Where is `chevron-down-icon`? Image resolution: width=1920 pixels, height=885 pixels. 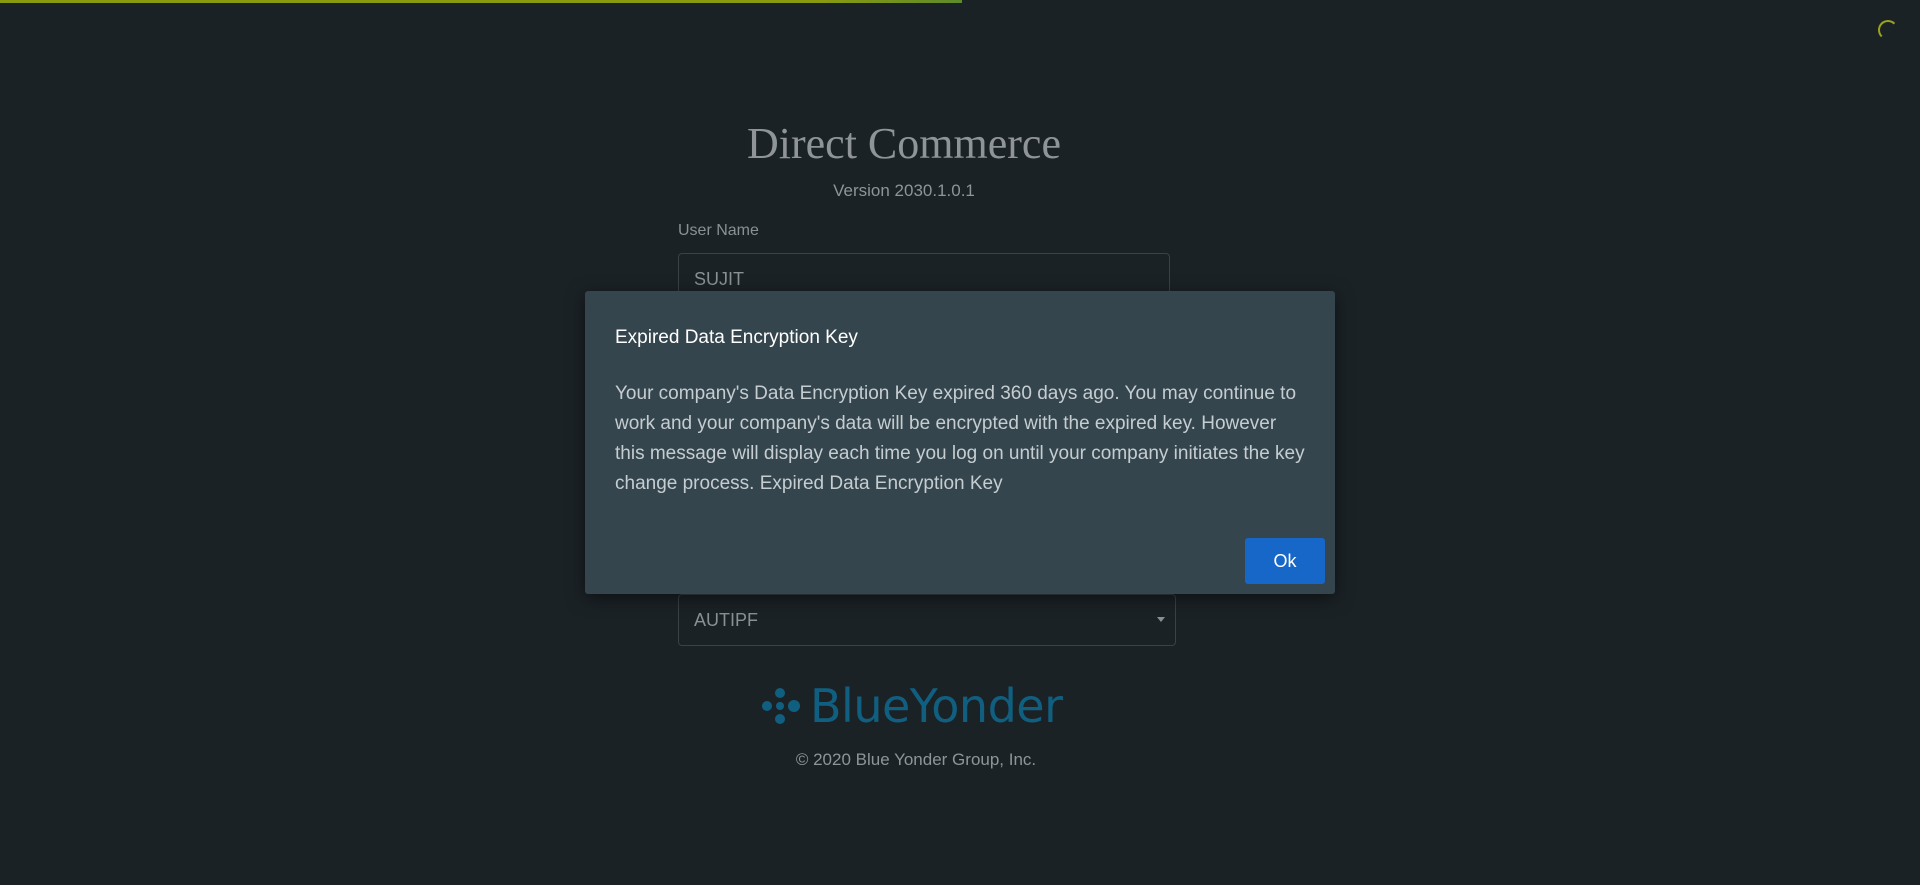
chevron-down-icon is located at coordinates (1161, 619).